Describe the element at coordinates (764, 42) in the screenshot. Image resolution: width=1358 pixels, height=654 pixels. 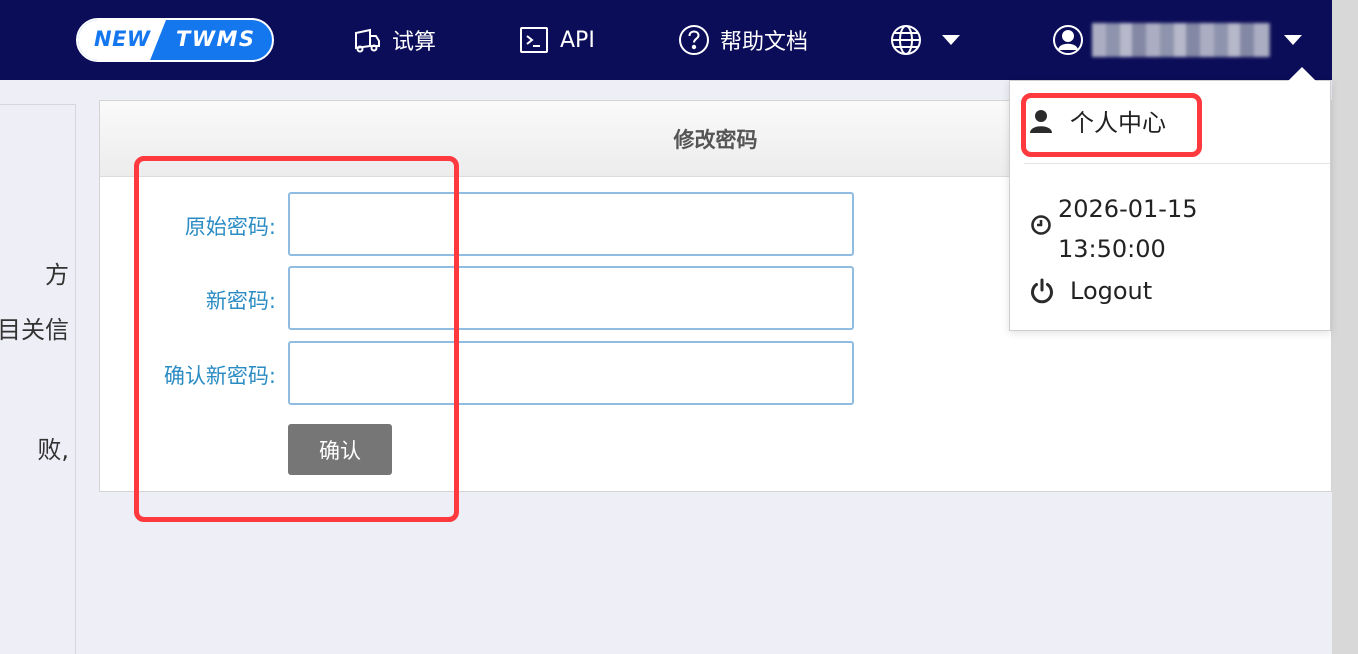
I see `nav-label-help-docs: 帮助文档` at that location.